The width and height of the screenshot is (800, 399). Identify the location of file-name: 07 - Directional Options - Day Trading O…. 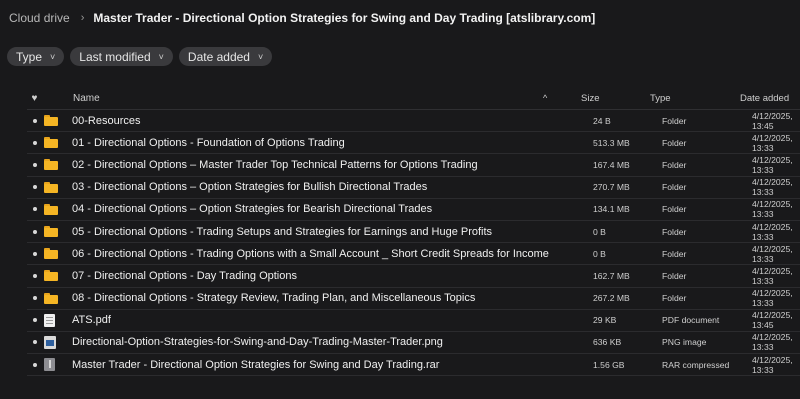
(313, 276).